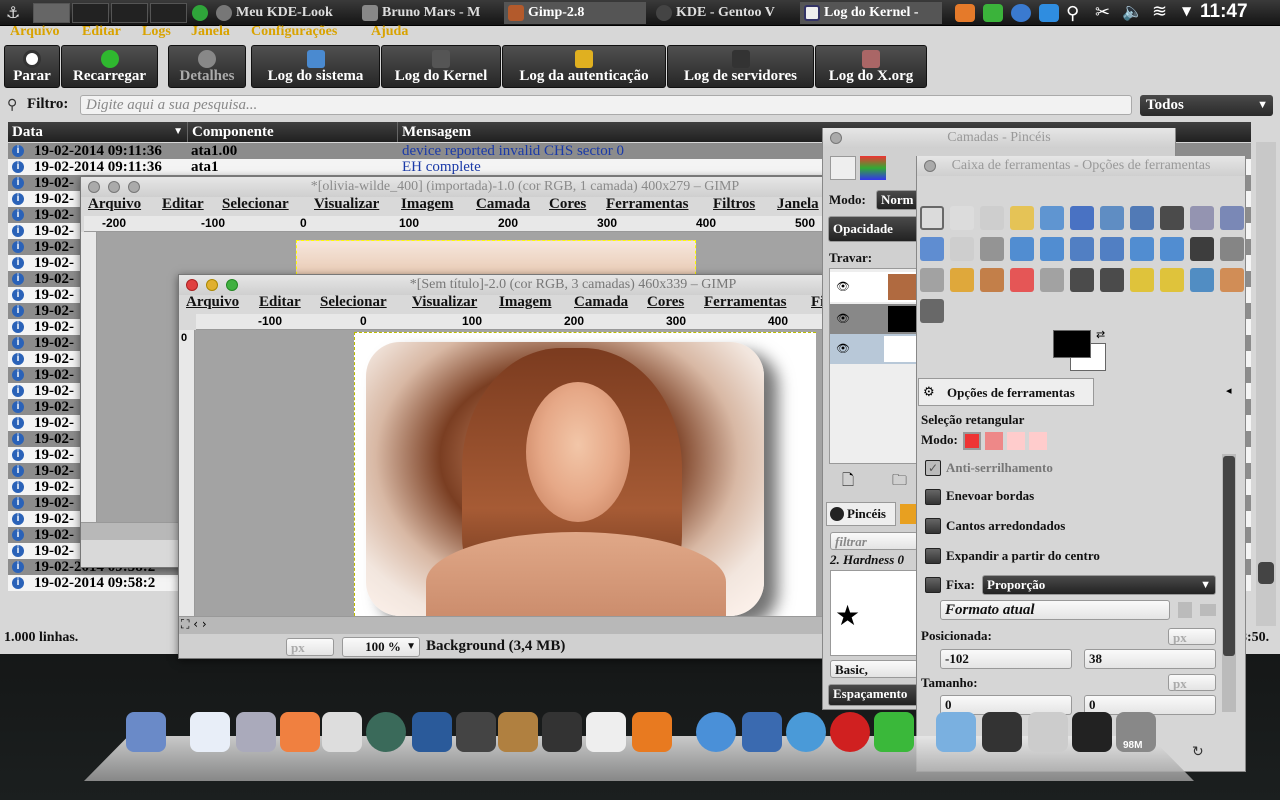 The height and width of the screenshot is (800, 1280). What do you see at coordinates (1006, 659) in the screenshot?
I see `position-x-input: -102` at bounding box center [1006, 659].